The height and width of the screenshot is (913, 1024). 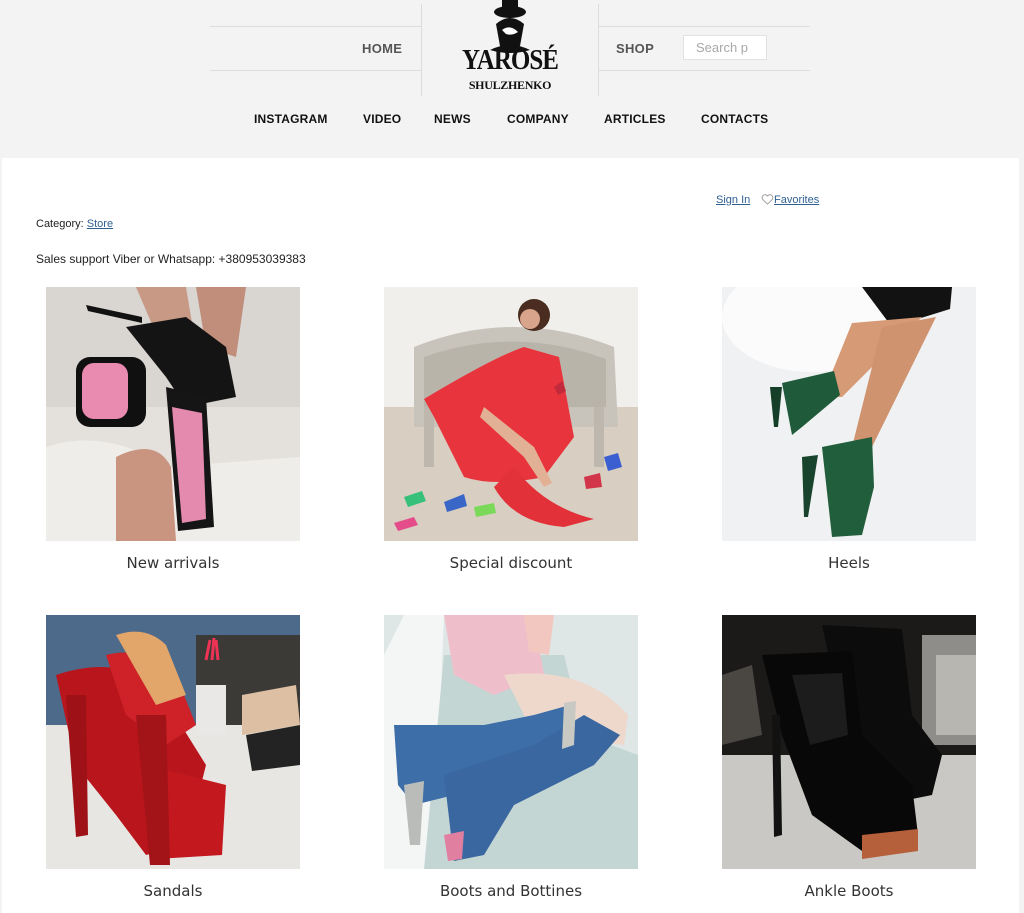 I want to click on tile-label: Heels, so click(x=849, y=563).